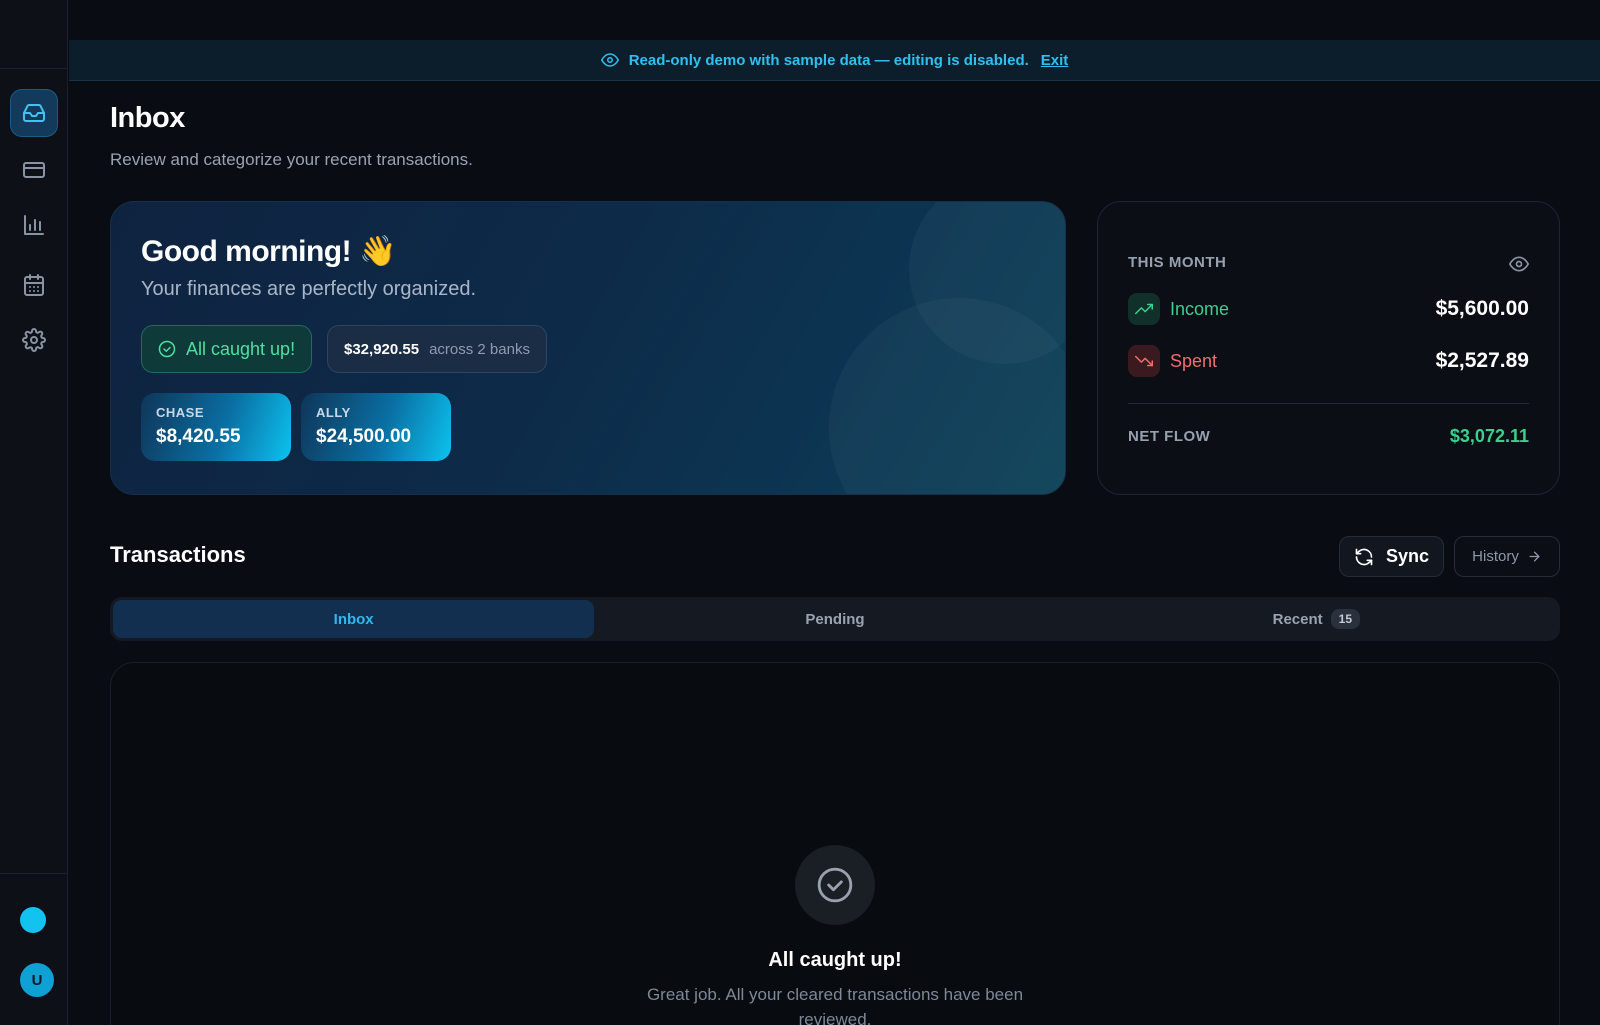  What do you see at coordinates (198, 436) in the screenshot?
I see `bank-balance: $8,420.55` at bounding box center [198, 436].